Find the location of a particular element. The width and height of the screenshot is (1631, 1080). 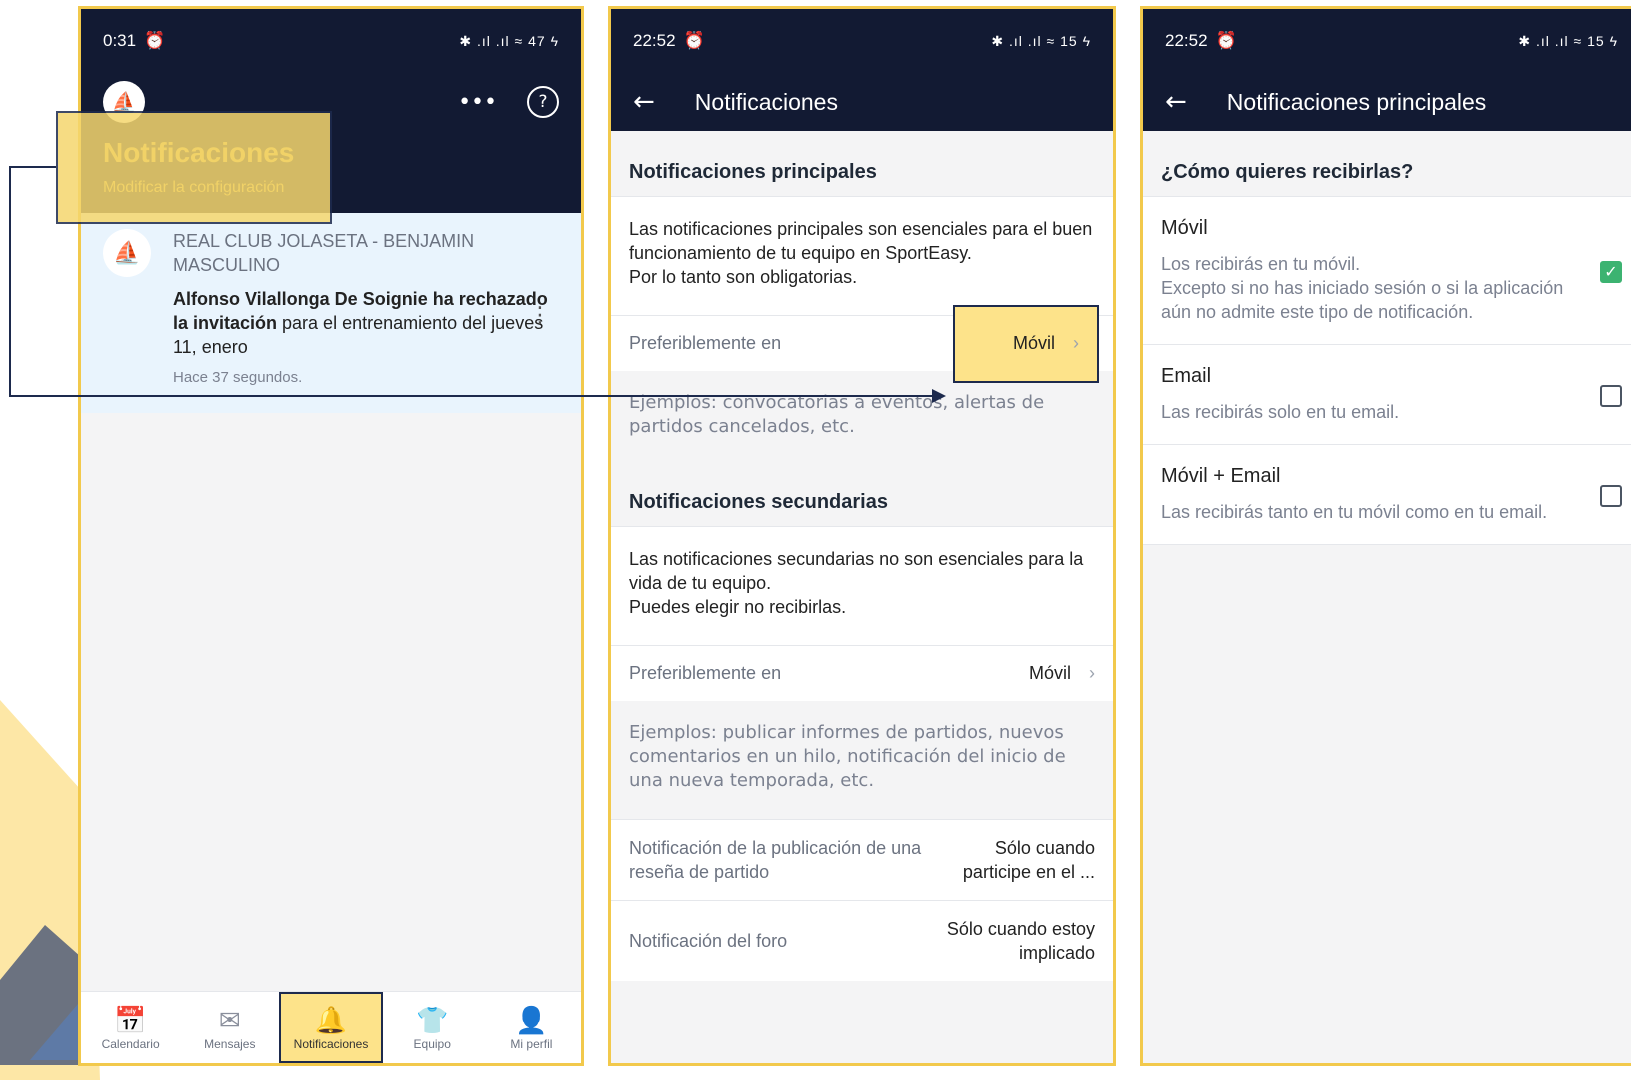

tab-messages: ✉ Mensajes is located at coordinates (229, 1027).